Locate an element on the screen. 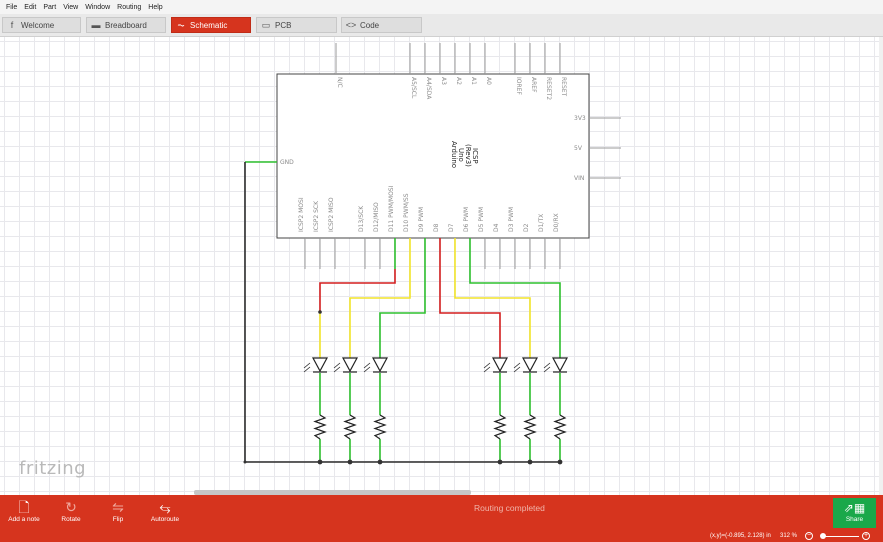 This screenshot has width=883, height=542. menu-edit: Edit is located at coordinates (30, 7).